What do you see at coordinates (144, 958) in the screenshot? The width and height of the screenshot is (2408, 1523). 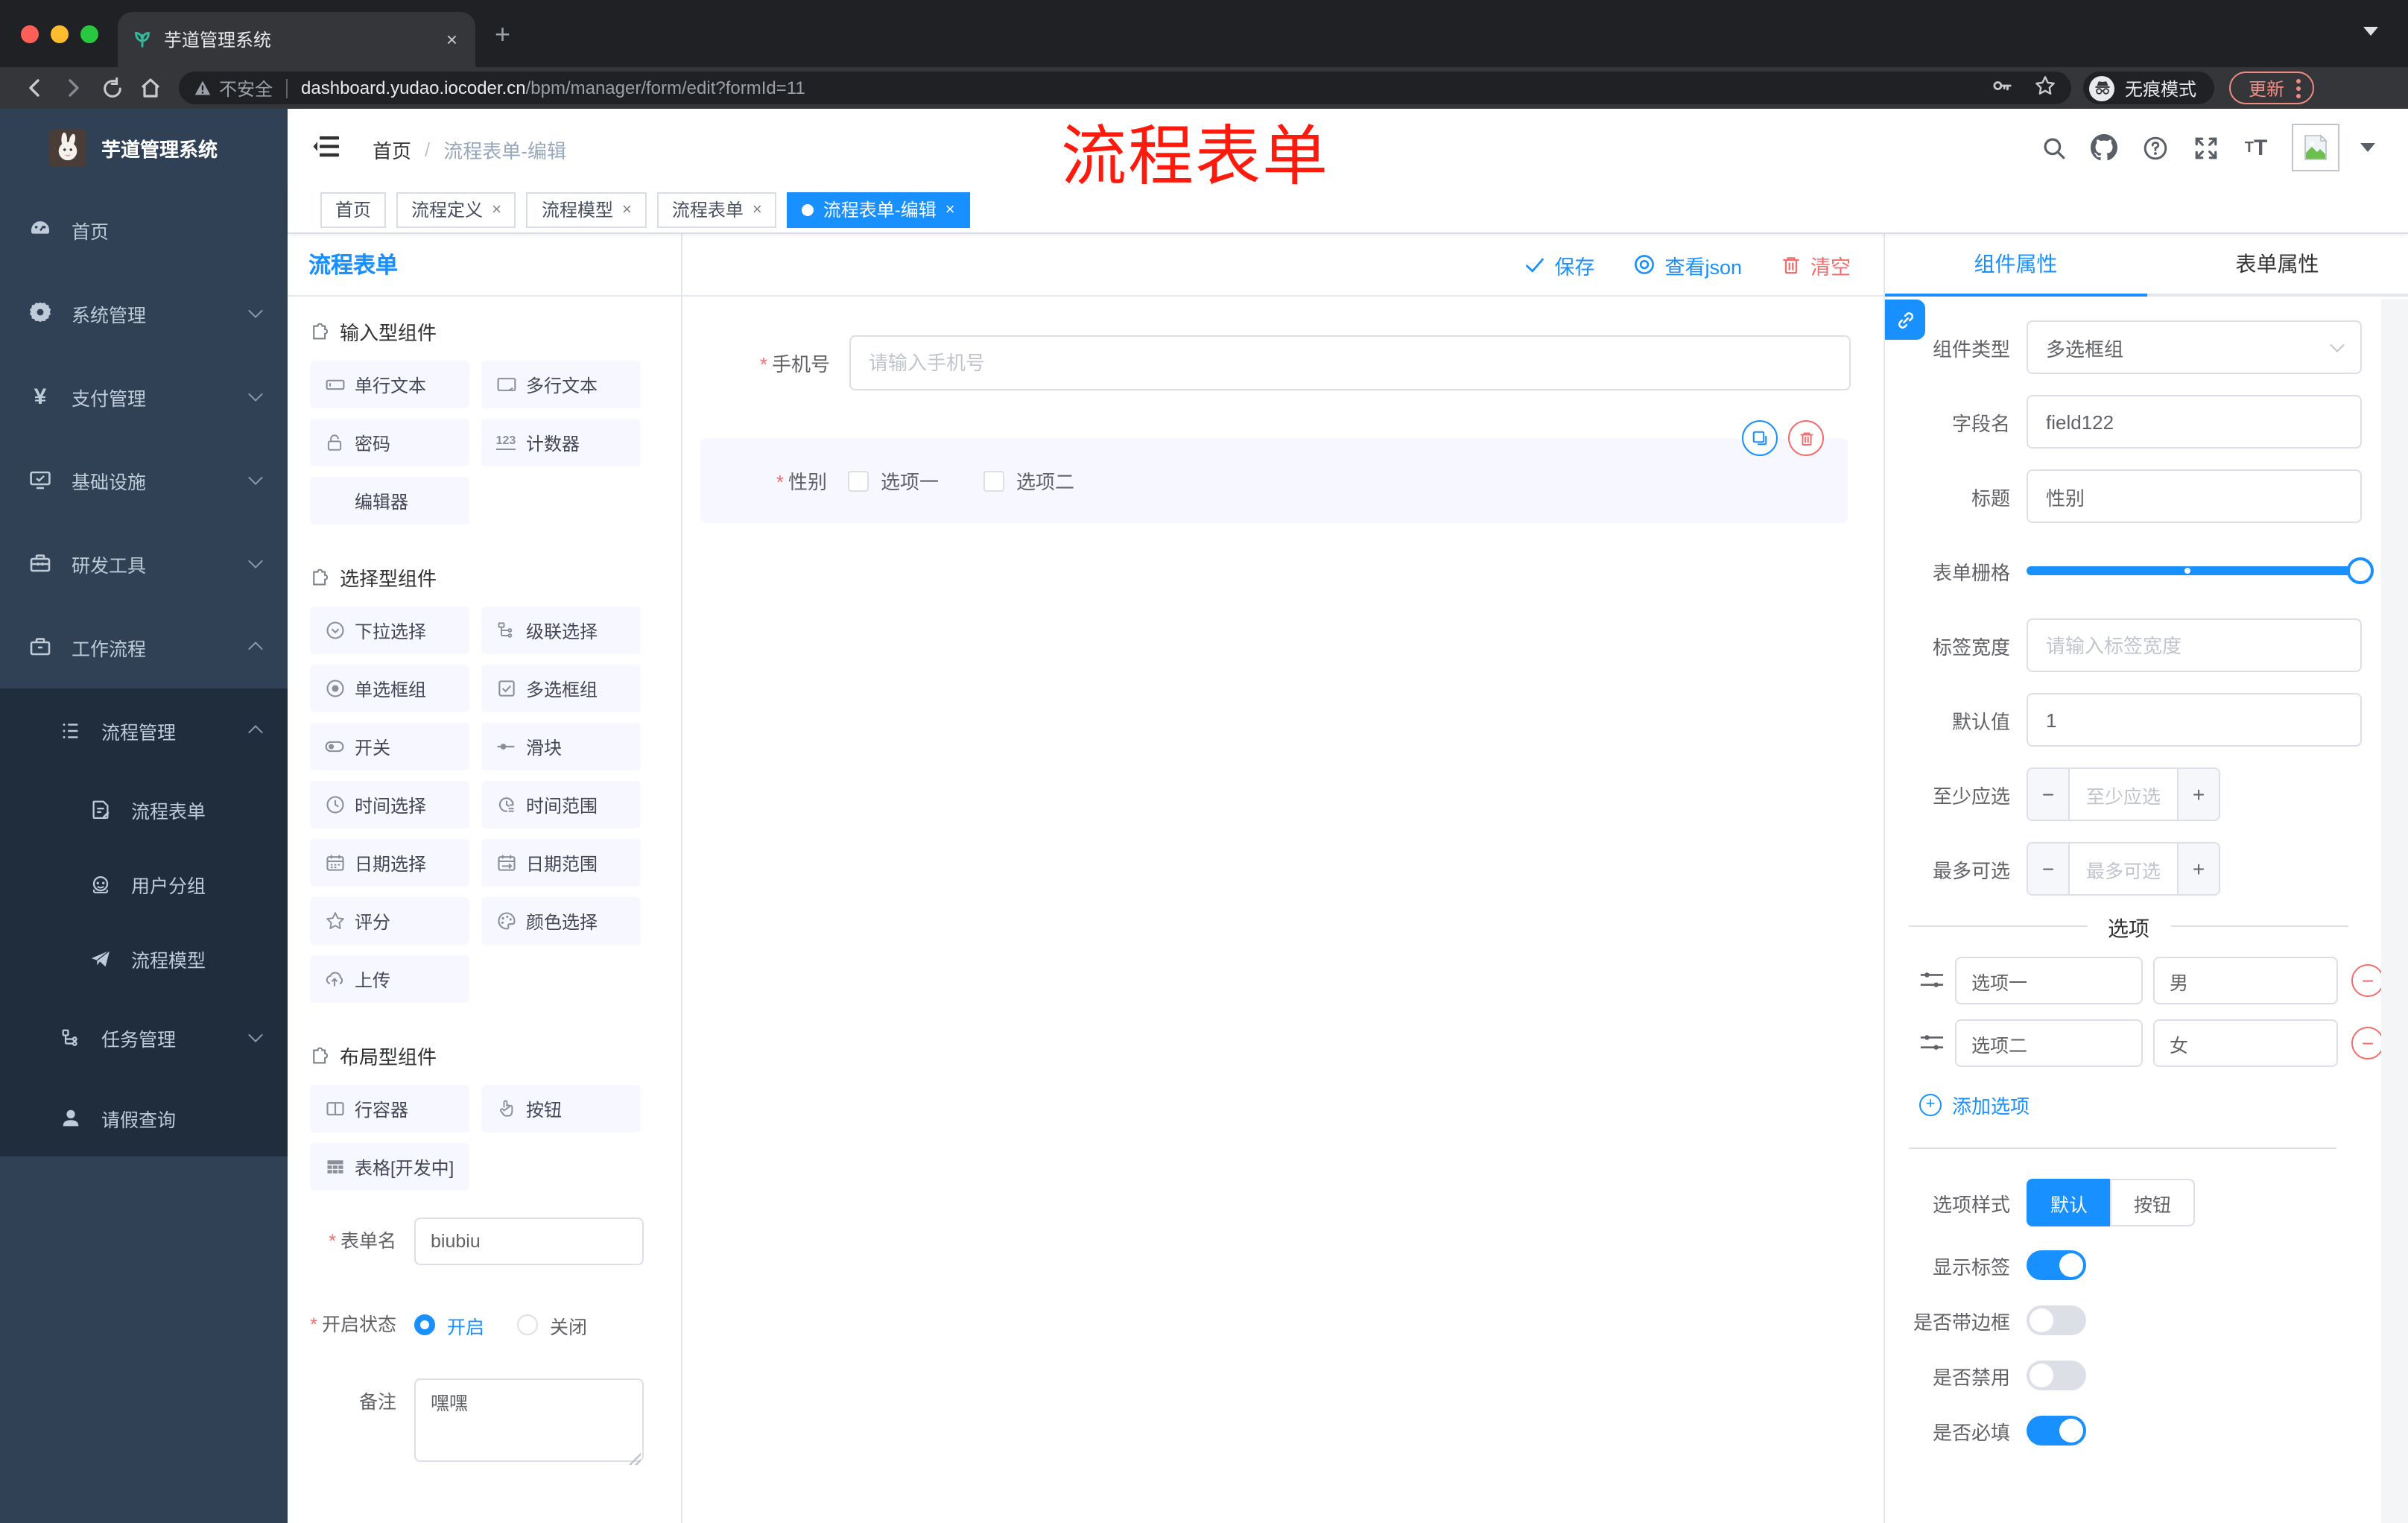 I see `sidebar-item-process-model: 流程模型` at bounding box center [144, 958].